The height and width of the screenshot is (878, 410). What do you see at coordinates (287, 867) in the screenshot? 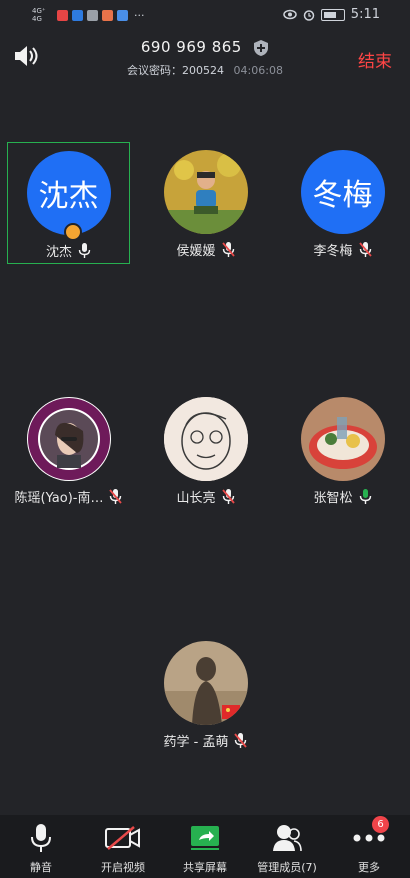
I see `manage-members-label: 管理成员(7)` at bounding box center [287, 867].